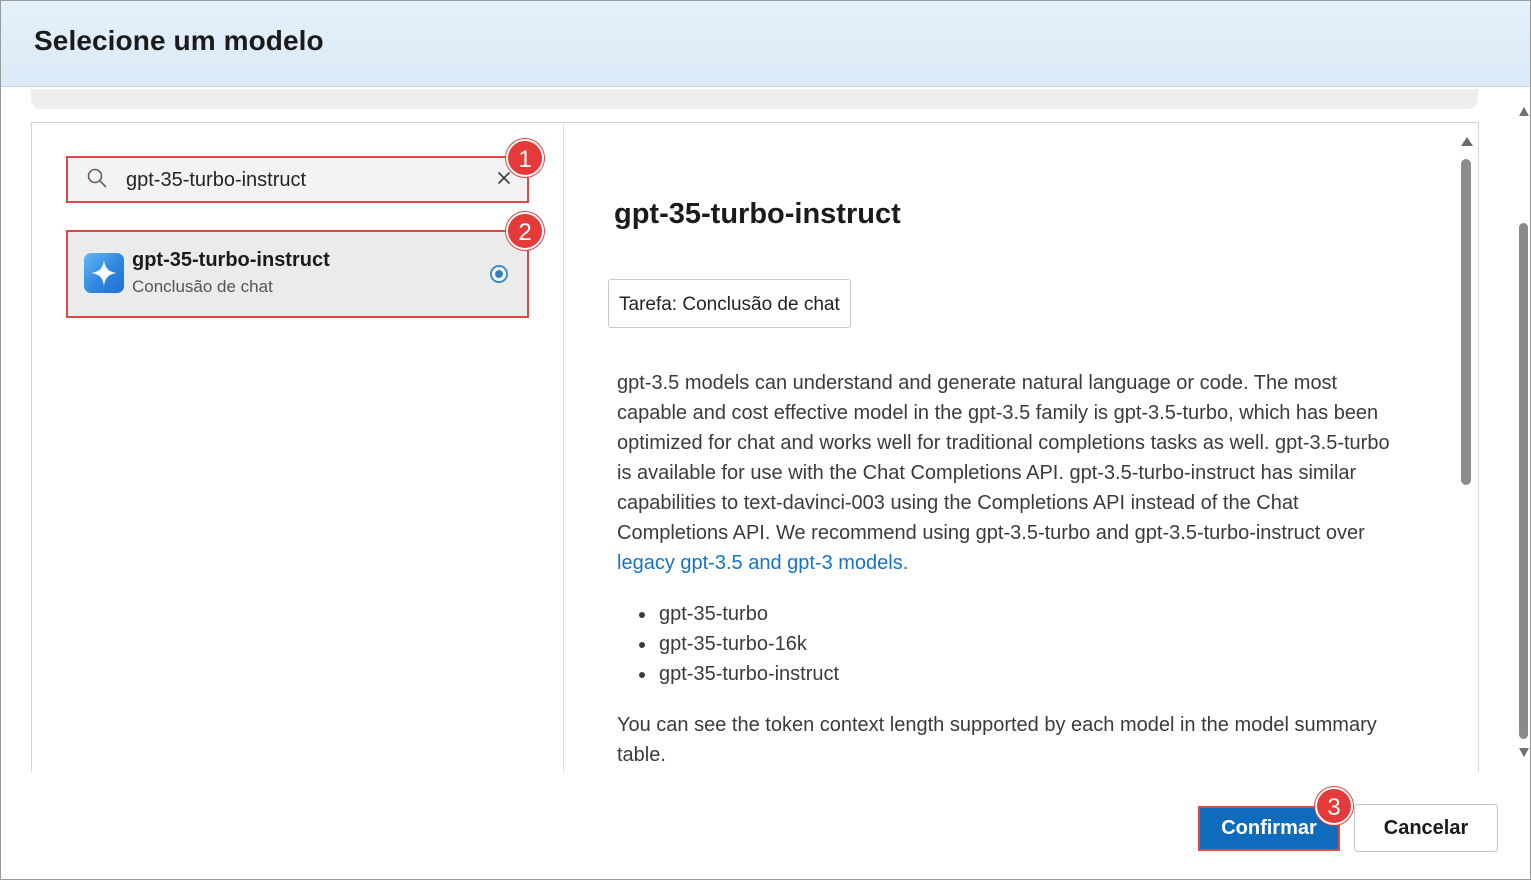 The width and height of the screenshot is (1531, 880). What do you see at coordinates (499, 274) in the screenshot?
I see `model-radio-selected` at bounding box center [499, 274].